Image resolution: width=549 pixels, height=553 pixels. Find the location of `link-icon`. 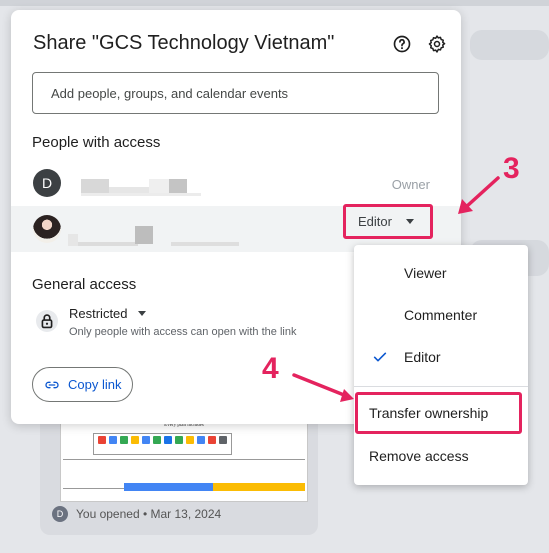

link-icon is located at coordinates (52, 384).